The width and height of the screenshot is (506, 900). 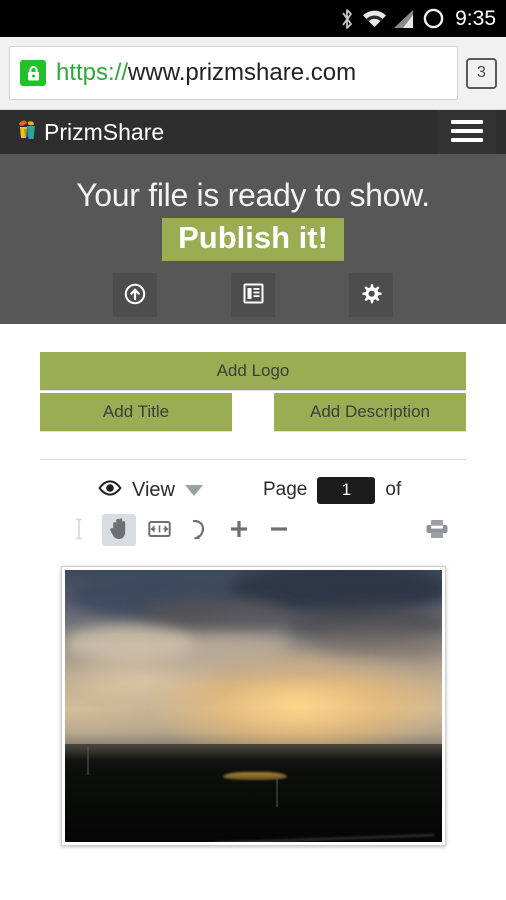 I want to click on settings-button, so click(x=371, y=295).